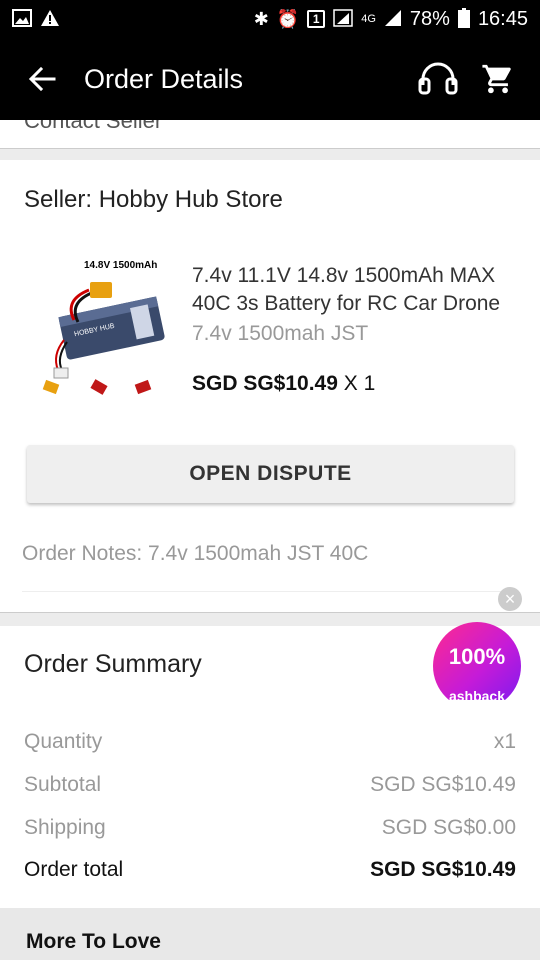 This screenshot has width=540, height=960. I want to click on battery-percent: 78%, so click(429, 18).